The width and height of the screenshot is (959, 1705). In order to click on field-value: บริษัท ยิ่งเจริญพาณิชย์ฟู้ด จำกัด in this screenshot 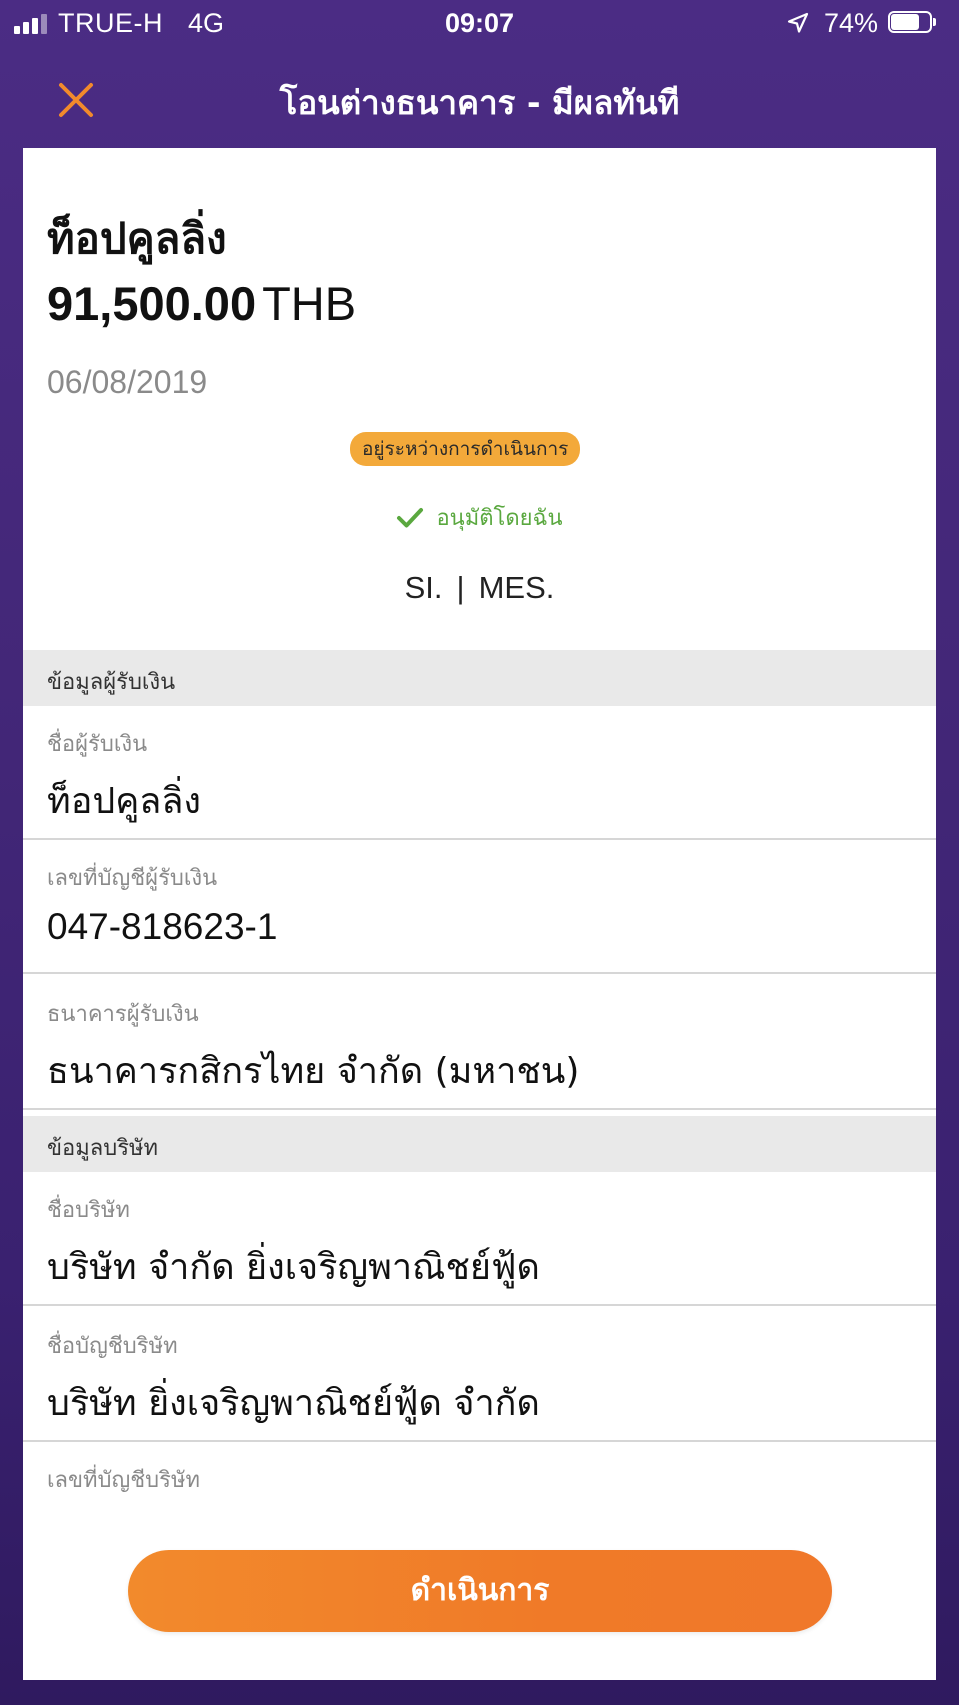, I will do `click(293, 1403)`.